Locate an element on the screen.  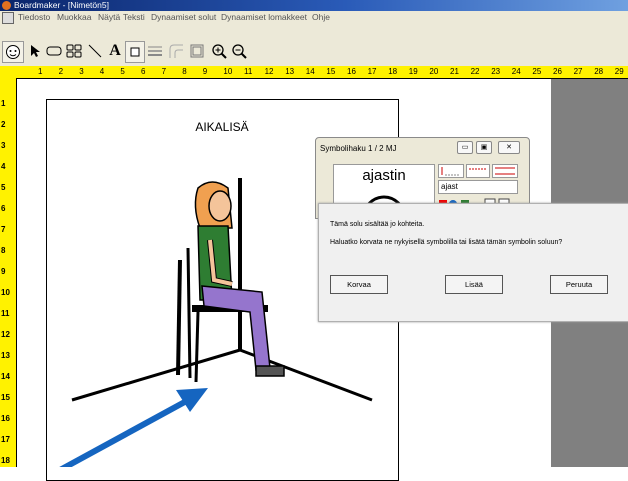
symbol-page-indicator: 1 / 2 is located at coordinates (376, 148).